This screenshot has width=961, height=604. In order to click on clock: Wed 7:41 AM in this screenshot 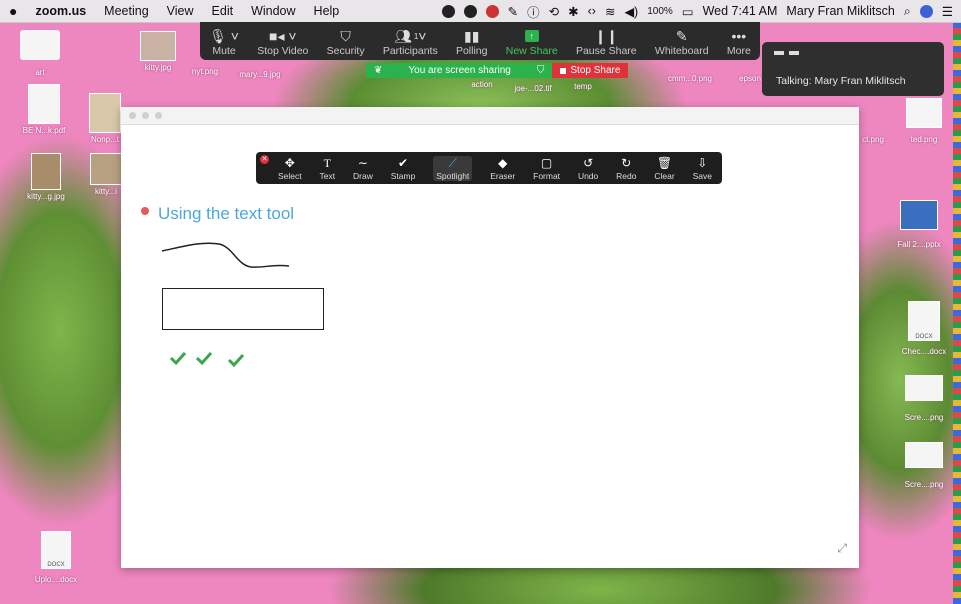, I will do `click(740, 11)`.